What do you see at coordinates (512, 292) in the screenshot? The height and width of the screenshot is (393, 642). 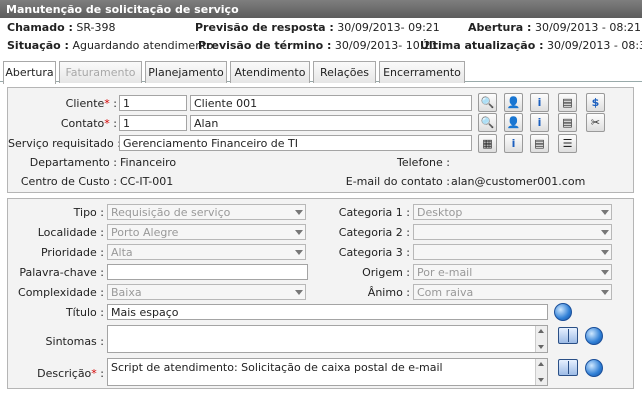 I see `animo-select: Com raiva` at bounding box center [512, 292].